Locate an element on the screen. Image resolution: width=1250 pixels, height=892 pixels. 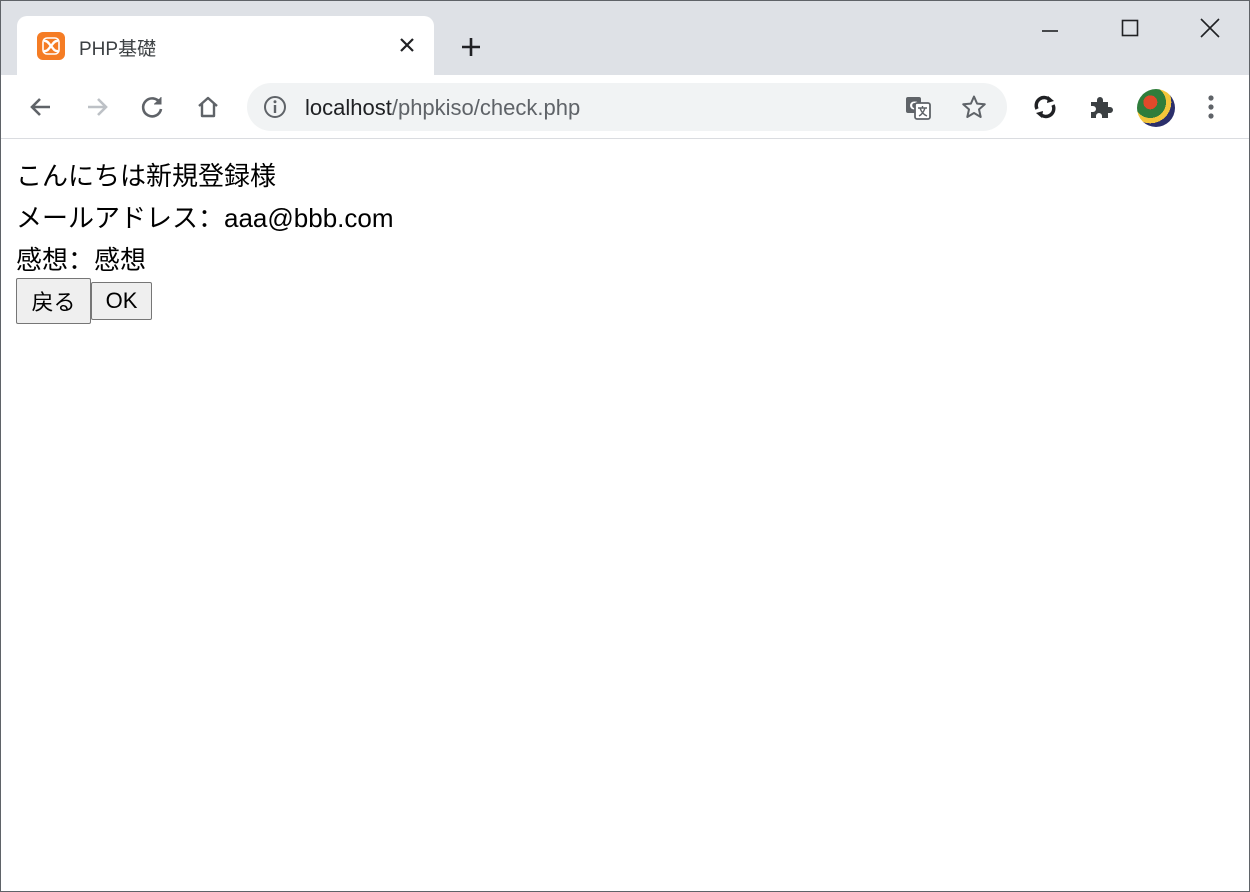
minimize-icon is located at coordinates (1050, 28).